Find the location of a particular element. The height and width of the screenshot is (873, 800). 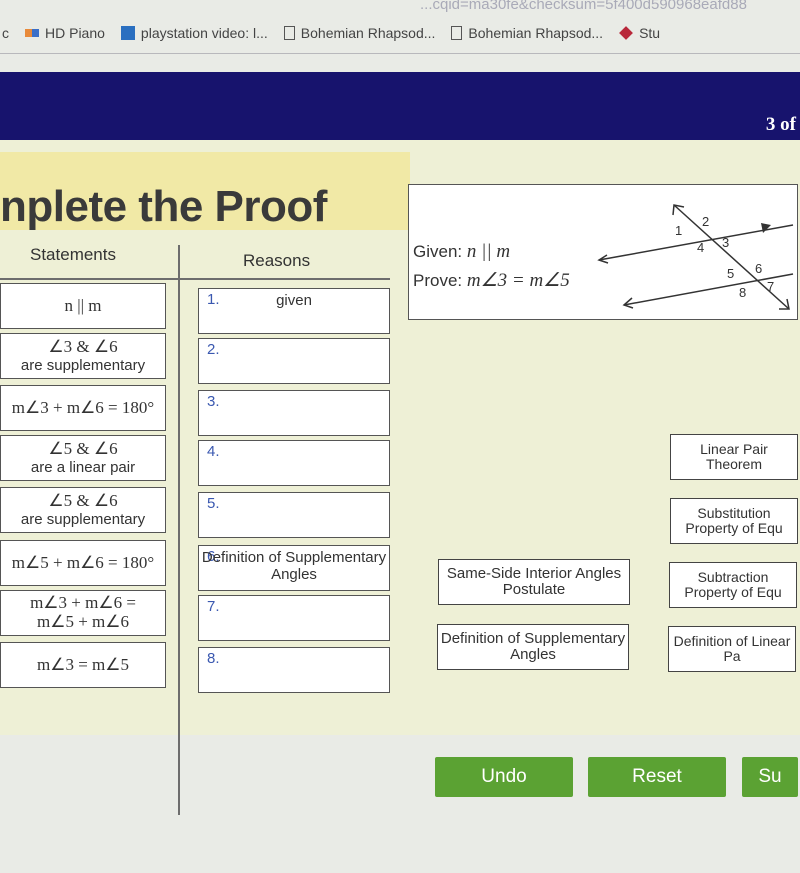

reasons-header: Reasons is located at coordinates (277, 260).